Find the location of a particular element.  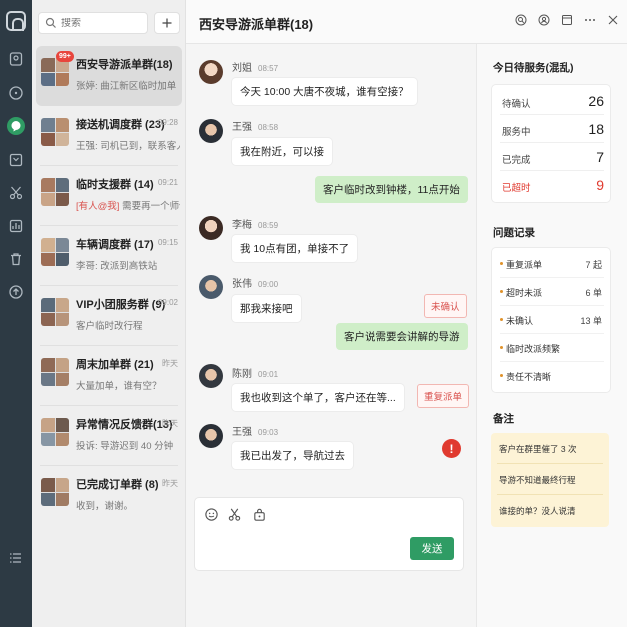

session-preview: 投诉: 导游迟到 40 分钟 is located at coordinates (125, 446).